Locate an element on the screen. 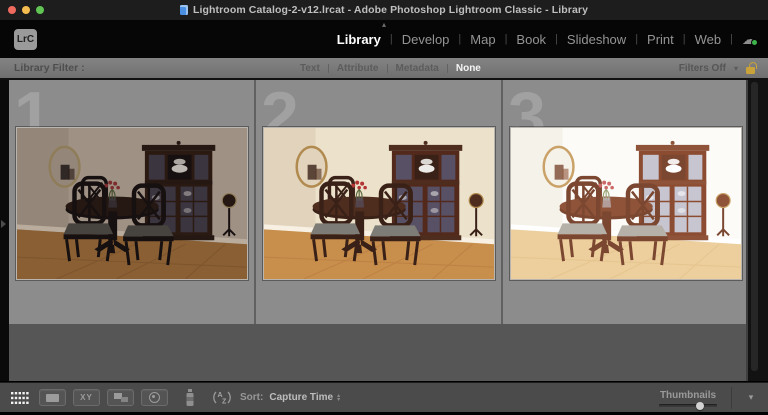 The image size is (768, 415). toolbar-options-chevron-icon is located at coordinates (751, 397).